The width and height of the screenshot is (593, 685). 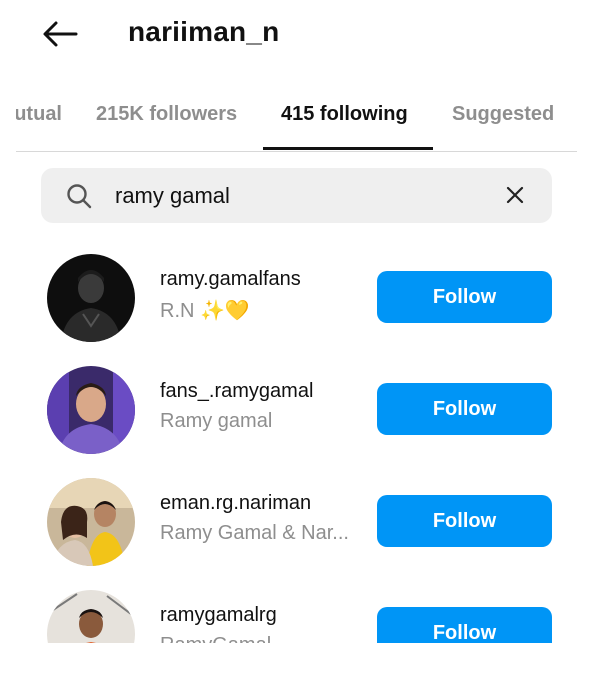 What do you see at coordinates (215, 638) in the screenshot?
I see `full-name: RamyGamal` at bounding box center [215, 638].